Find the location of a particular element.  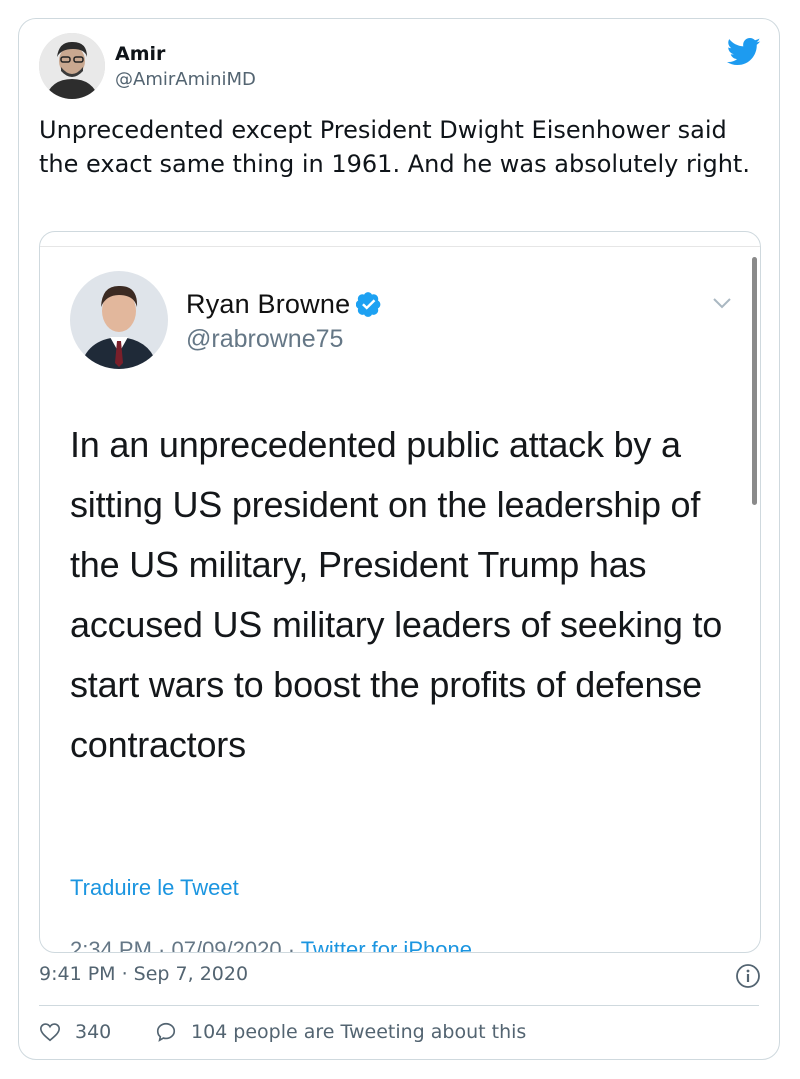

quoted-tweet-source: Twitter for iPhone is located at coordinates (386, 945).